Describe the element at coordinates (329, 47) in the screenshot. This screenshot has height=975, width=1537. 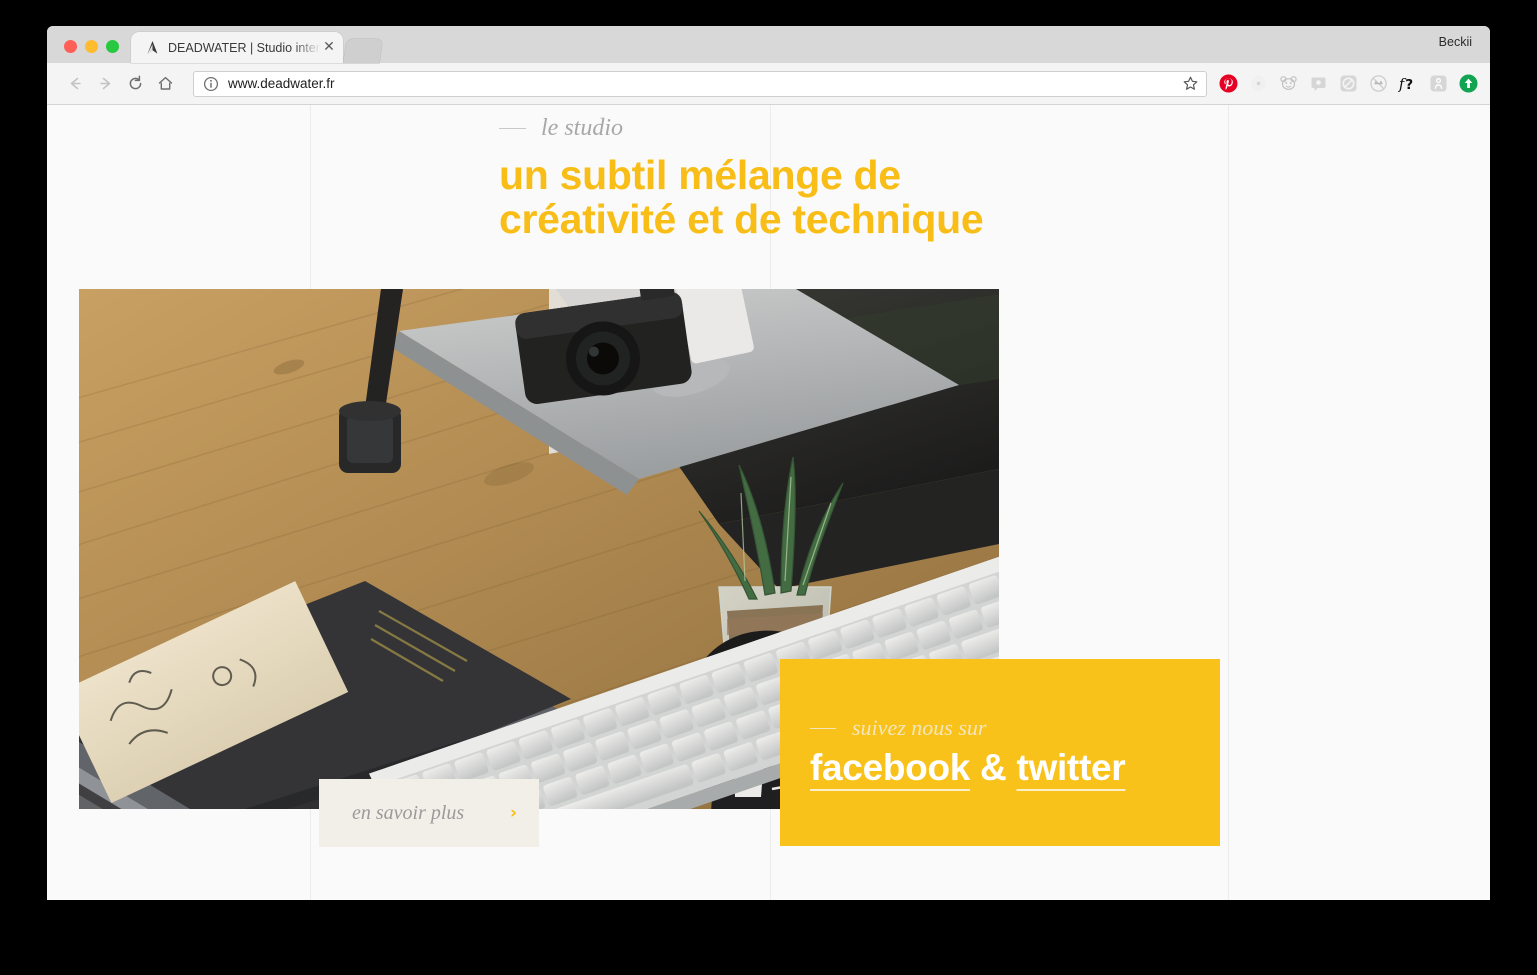
I see `close-tab-button: ✕` at that location.